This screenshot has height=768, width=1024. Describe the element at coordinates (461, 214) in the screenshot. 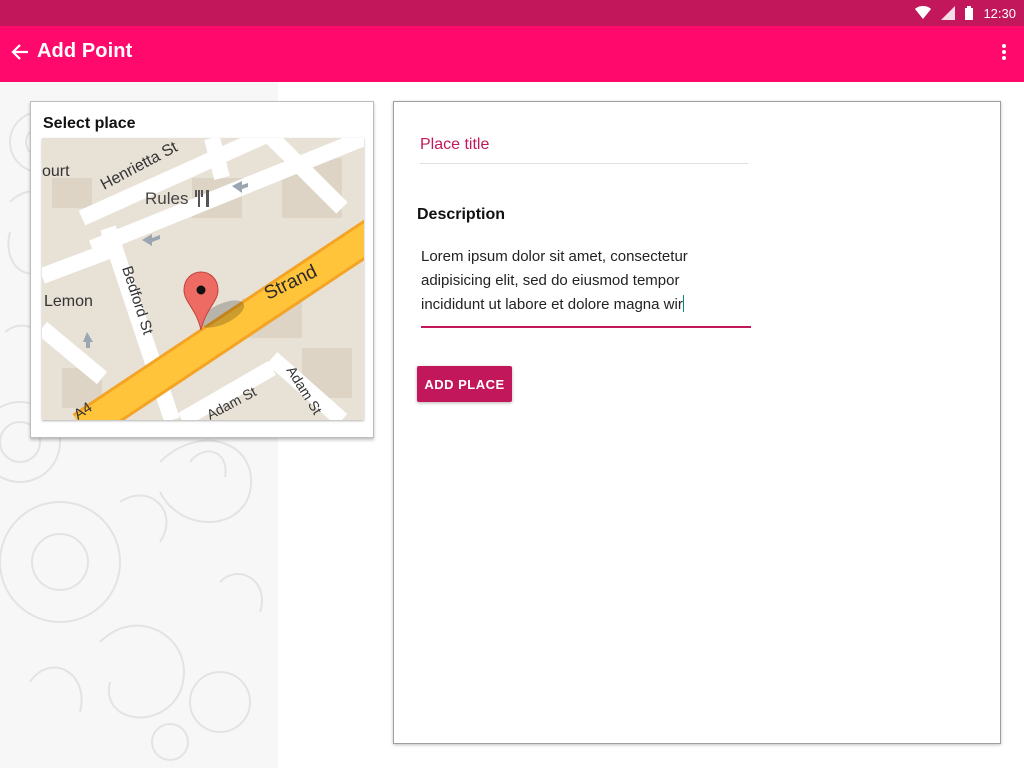

I see `description-label: Description` at that location.